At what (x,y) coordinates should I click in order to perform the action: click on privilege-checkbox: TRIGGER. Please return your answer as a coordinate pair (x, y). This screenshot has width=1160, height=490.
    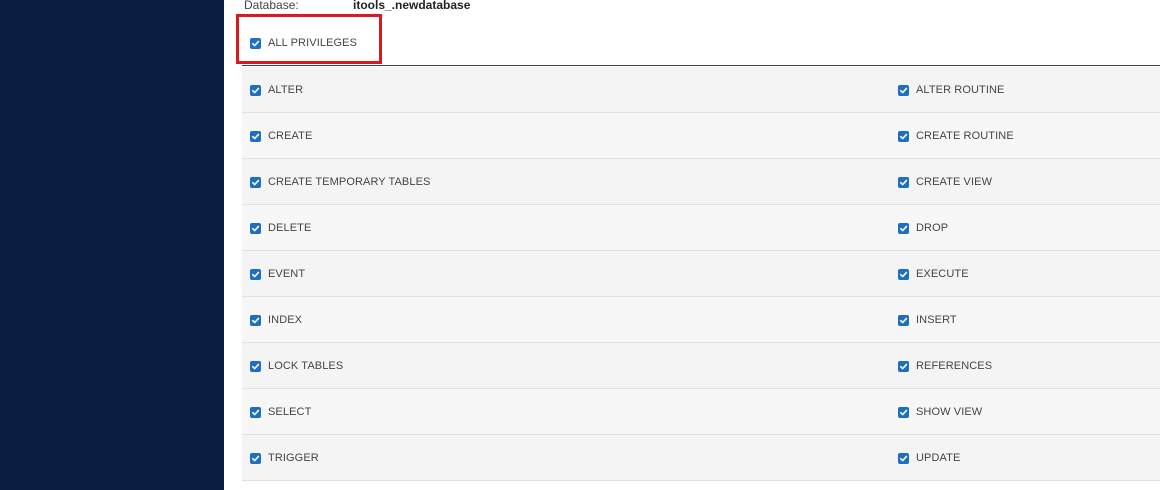
    Looking at the image, I should click on (284, 458).